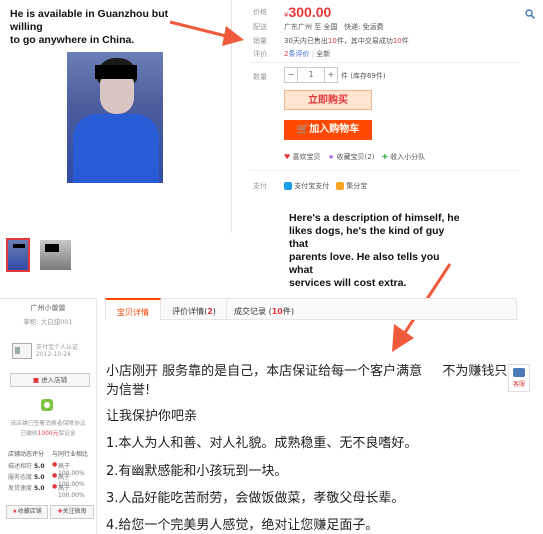 This screenshot has width=543, height=534. Describe the element at coordinates (311, 27) in the screenshot. I see `shipping-from: 广东广州 至 全国` at that location.